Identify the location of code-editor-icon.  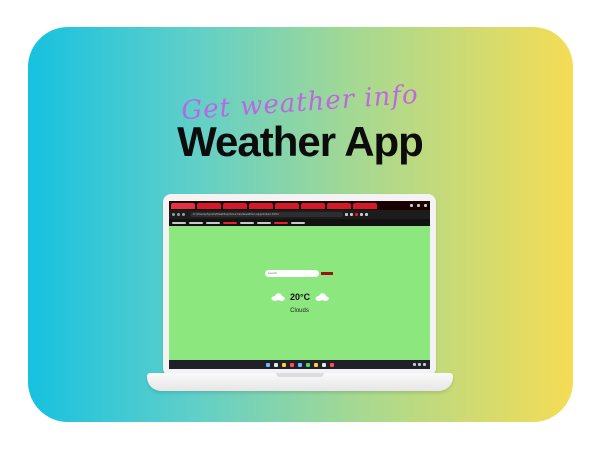
(299, 364).